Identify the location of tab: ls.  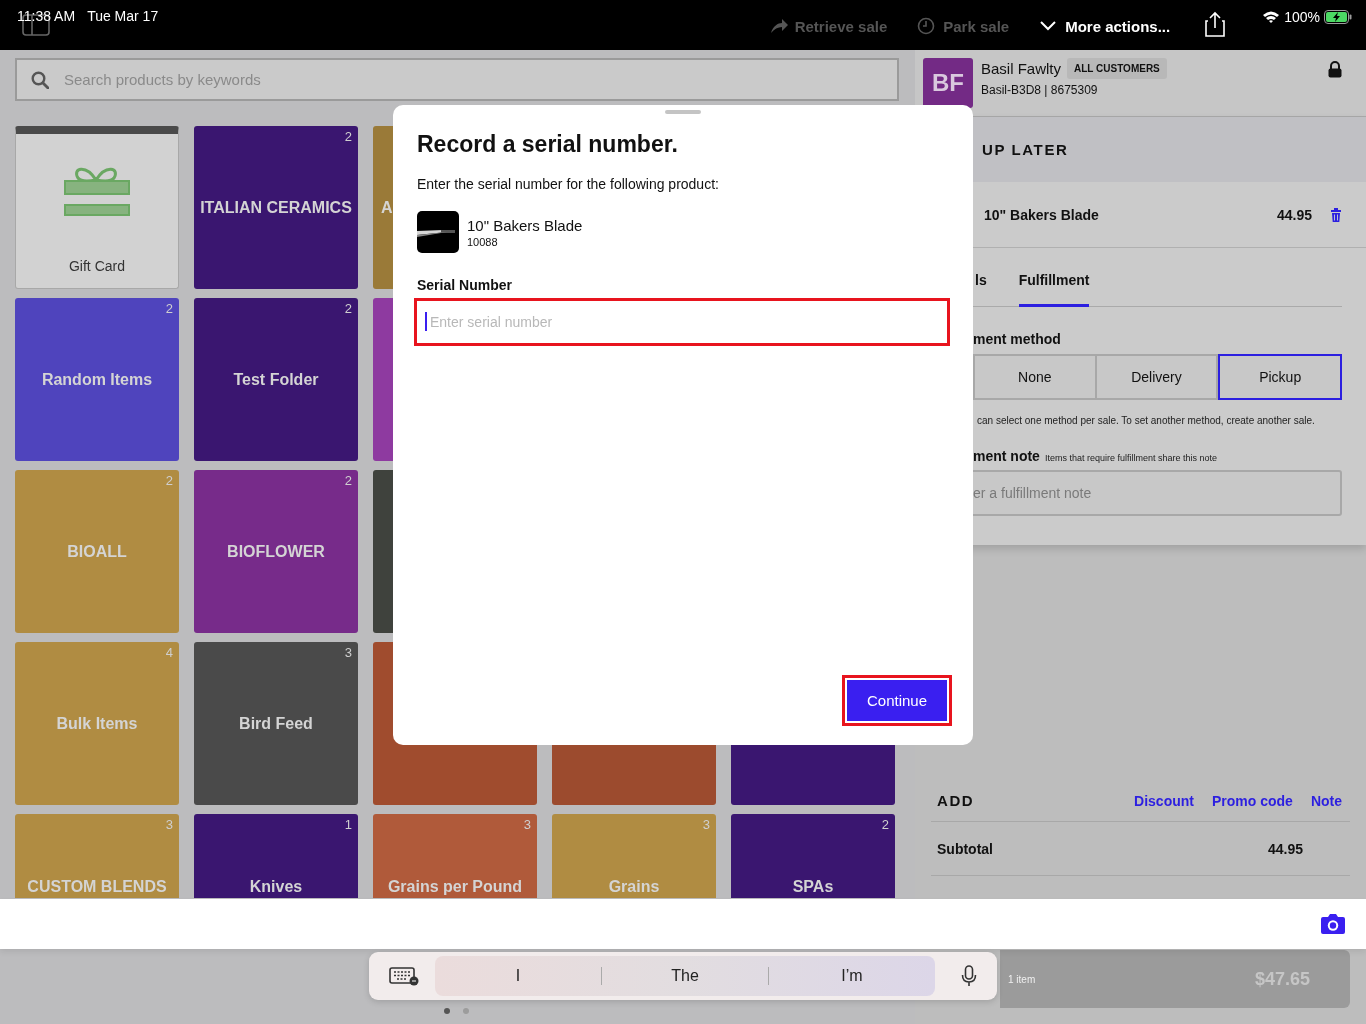
(981, 289).